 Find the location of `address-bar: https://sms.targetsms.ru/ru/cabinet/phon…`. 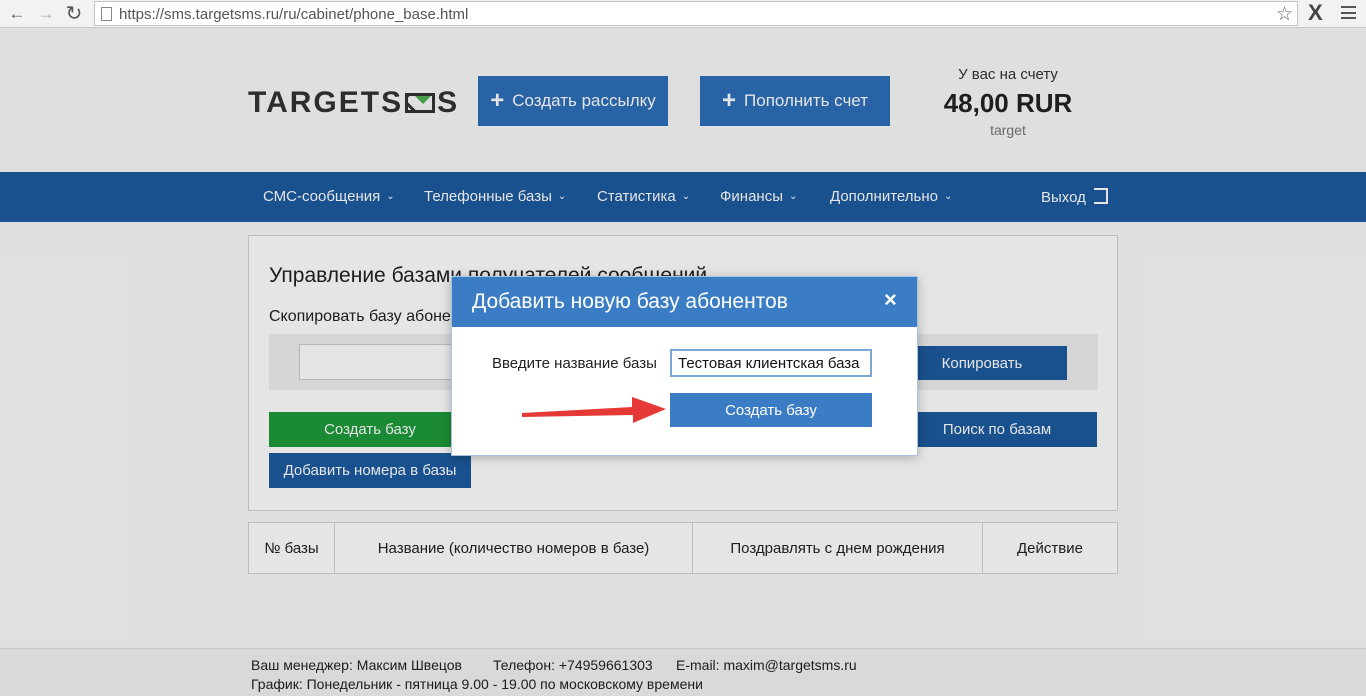

address-bar: https://sms.targetsms.ru/ru/cabinet/phon… is located at coordinates (696, 13).